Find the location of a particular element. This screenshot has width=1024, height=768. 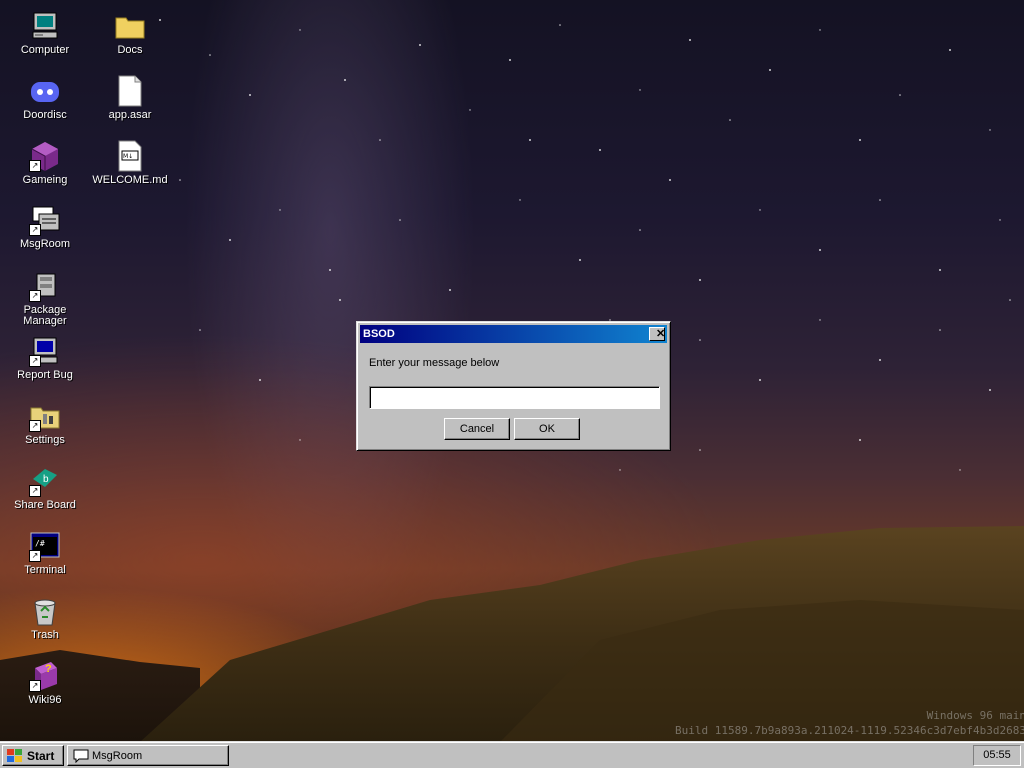

desktop-icon-computer: Computer is located at coordinates (45, 33).